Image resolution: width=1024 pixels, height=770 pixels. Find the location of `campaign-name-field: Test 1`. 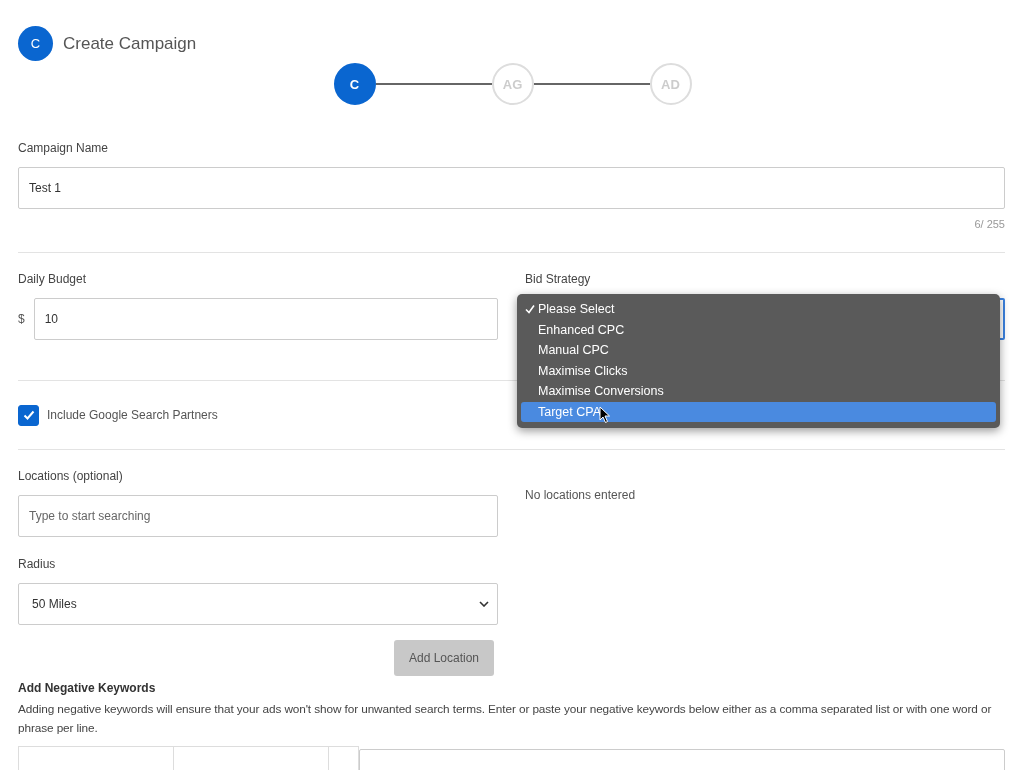

campaign-name-field: Test 1 is located at coordinates (511, 188).